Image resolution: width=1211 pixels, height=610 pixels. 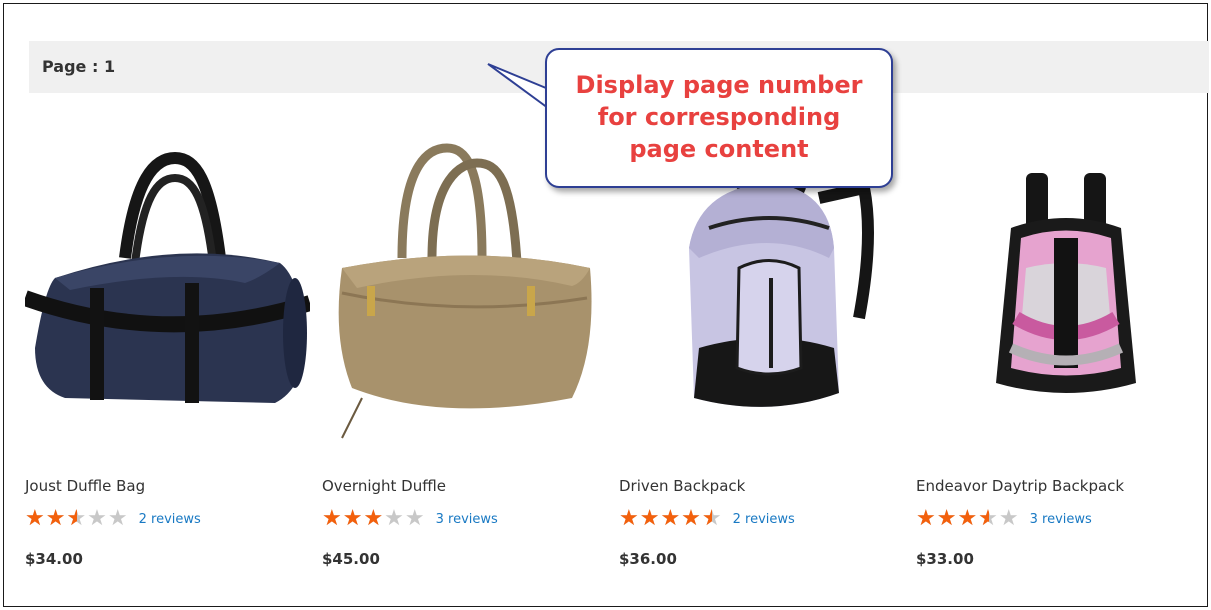 I want to click on product-name-link: Joust Duffle Bag, so click(x=85, y=486).